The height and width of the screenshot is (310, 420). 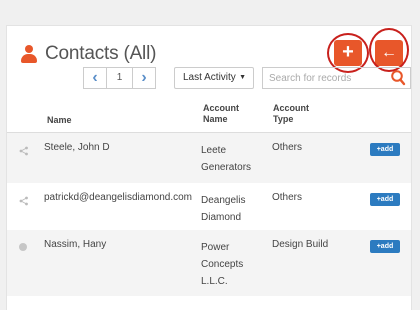 I want to click on sort-select: Last Activity ▼, so click(x=214, y=78).